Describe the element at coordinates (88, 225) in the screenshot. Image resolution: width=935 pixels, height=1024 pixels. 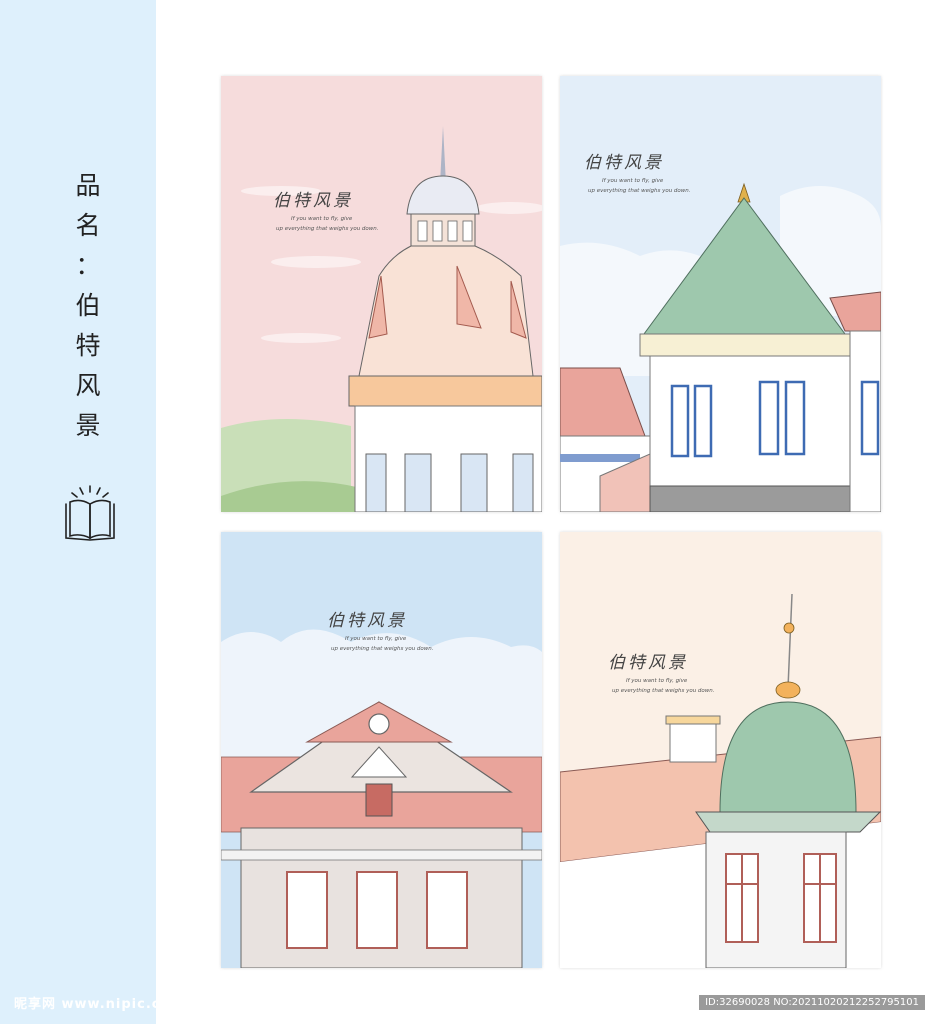
I see `title-char: 名` at that location.